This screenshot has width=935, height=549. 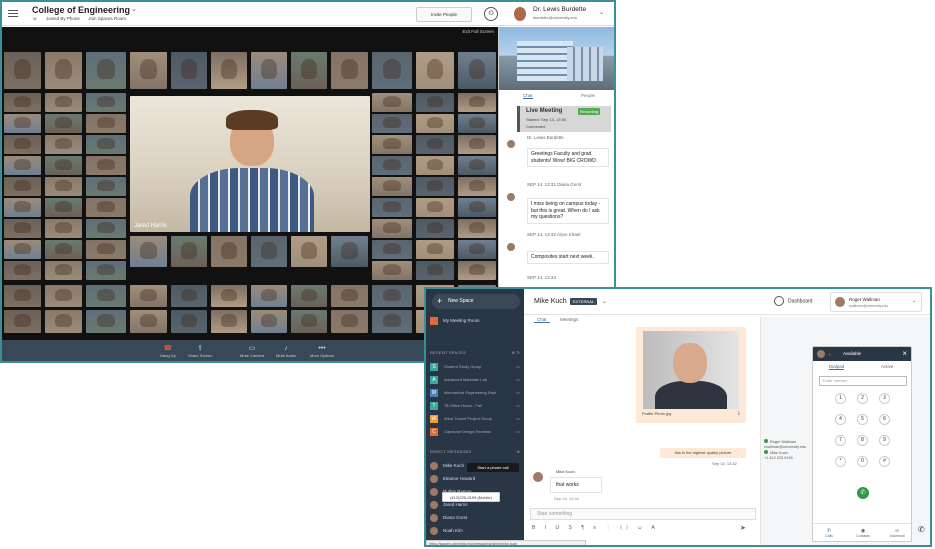 I want to click on exit-fullscreen-link: Exit Full Screen, so click(x=478, y=31).